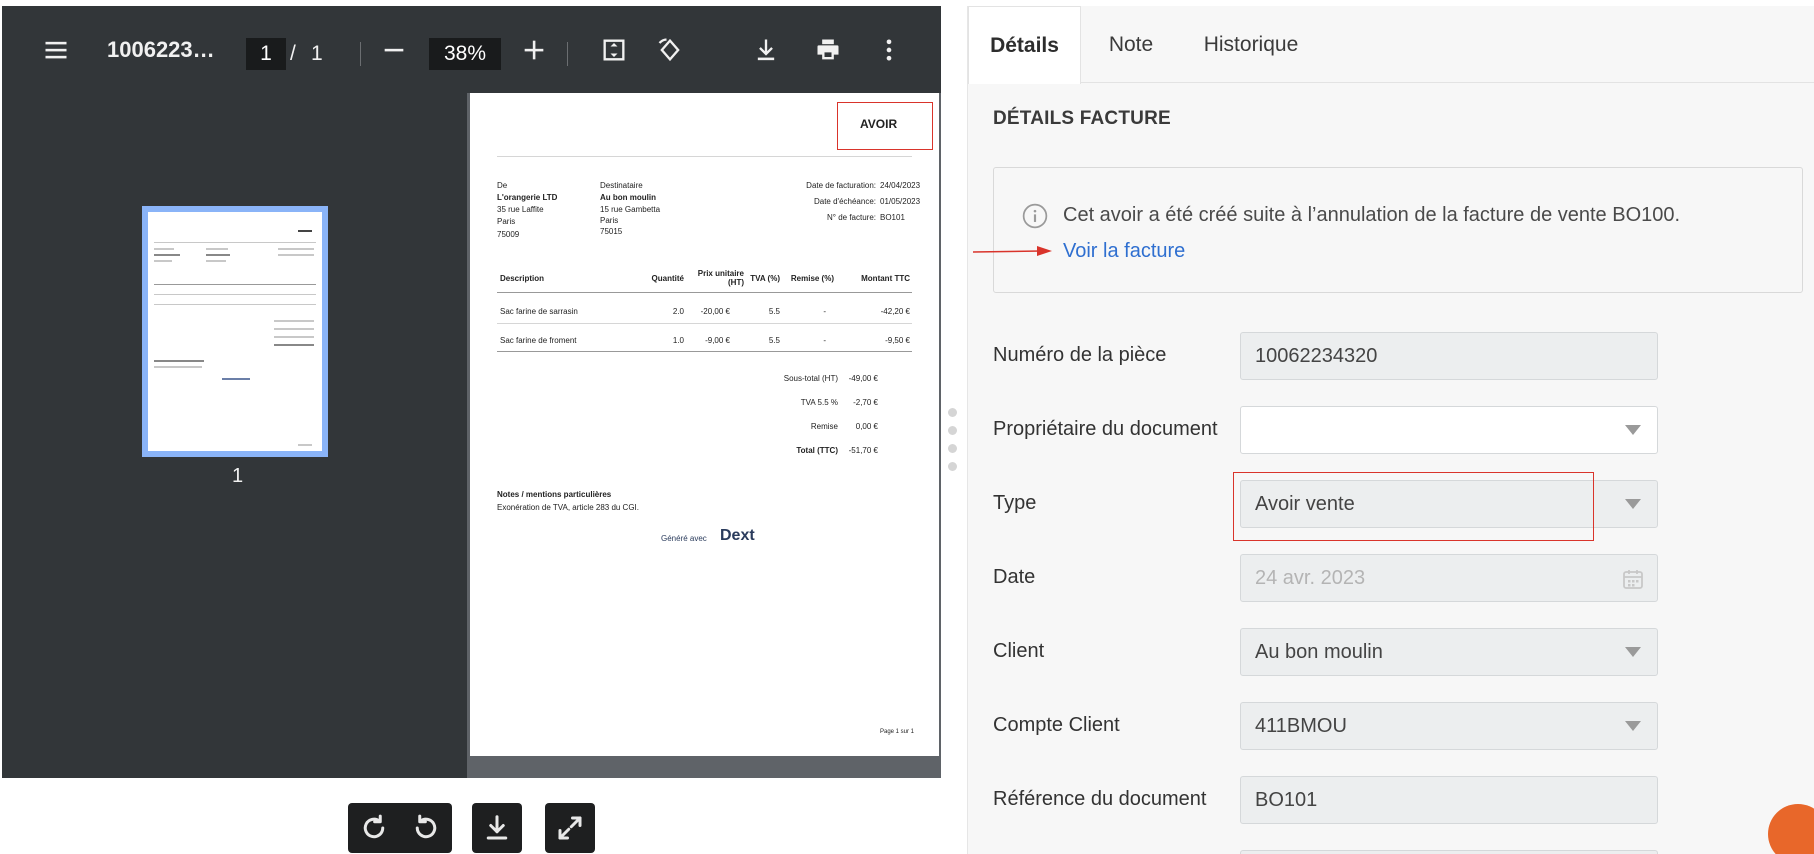  Describe the element at coordinates (1012, 251) in the screenshot. I see `annotation-arrow-icon` at that location.